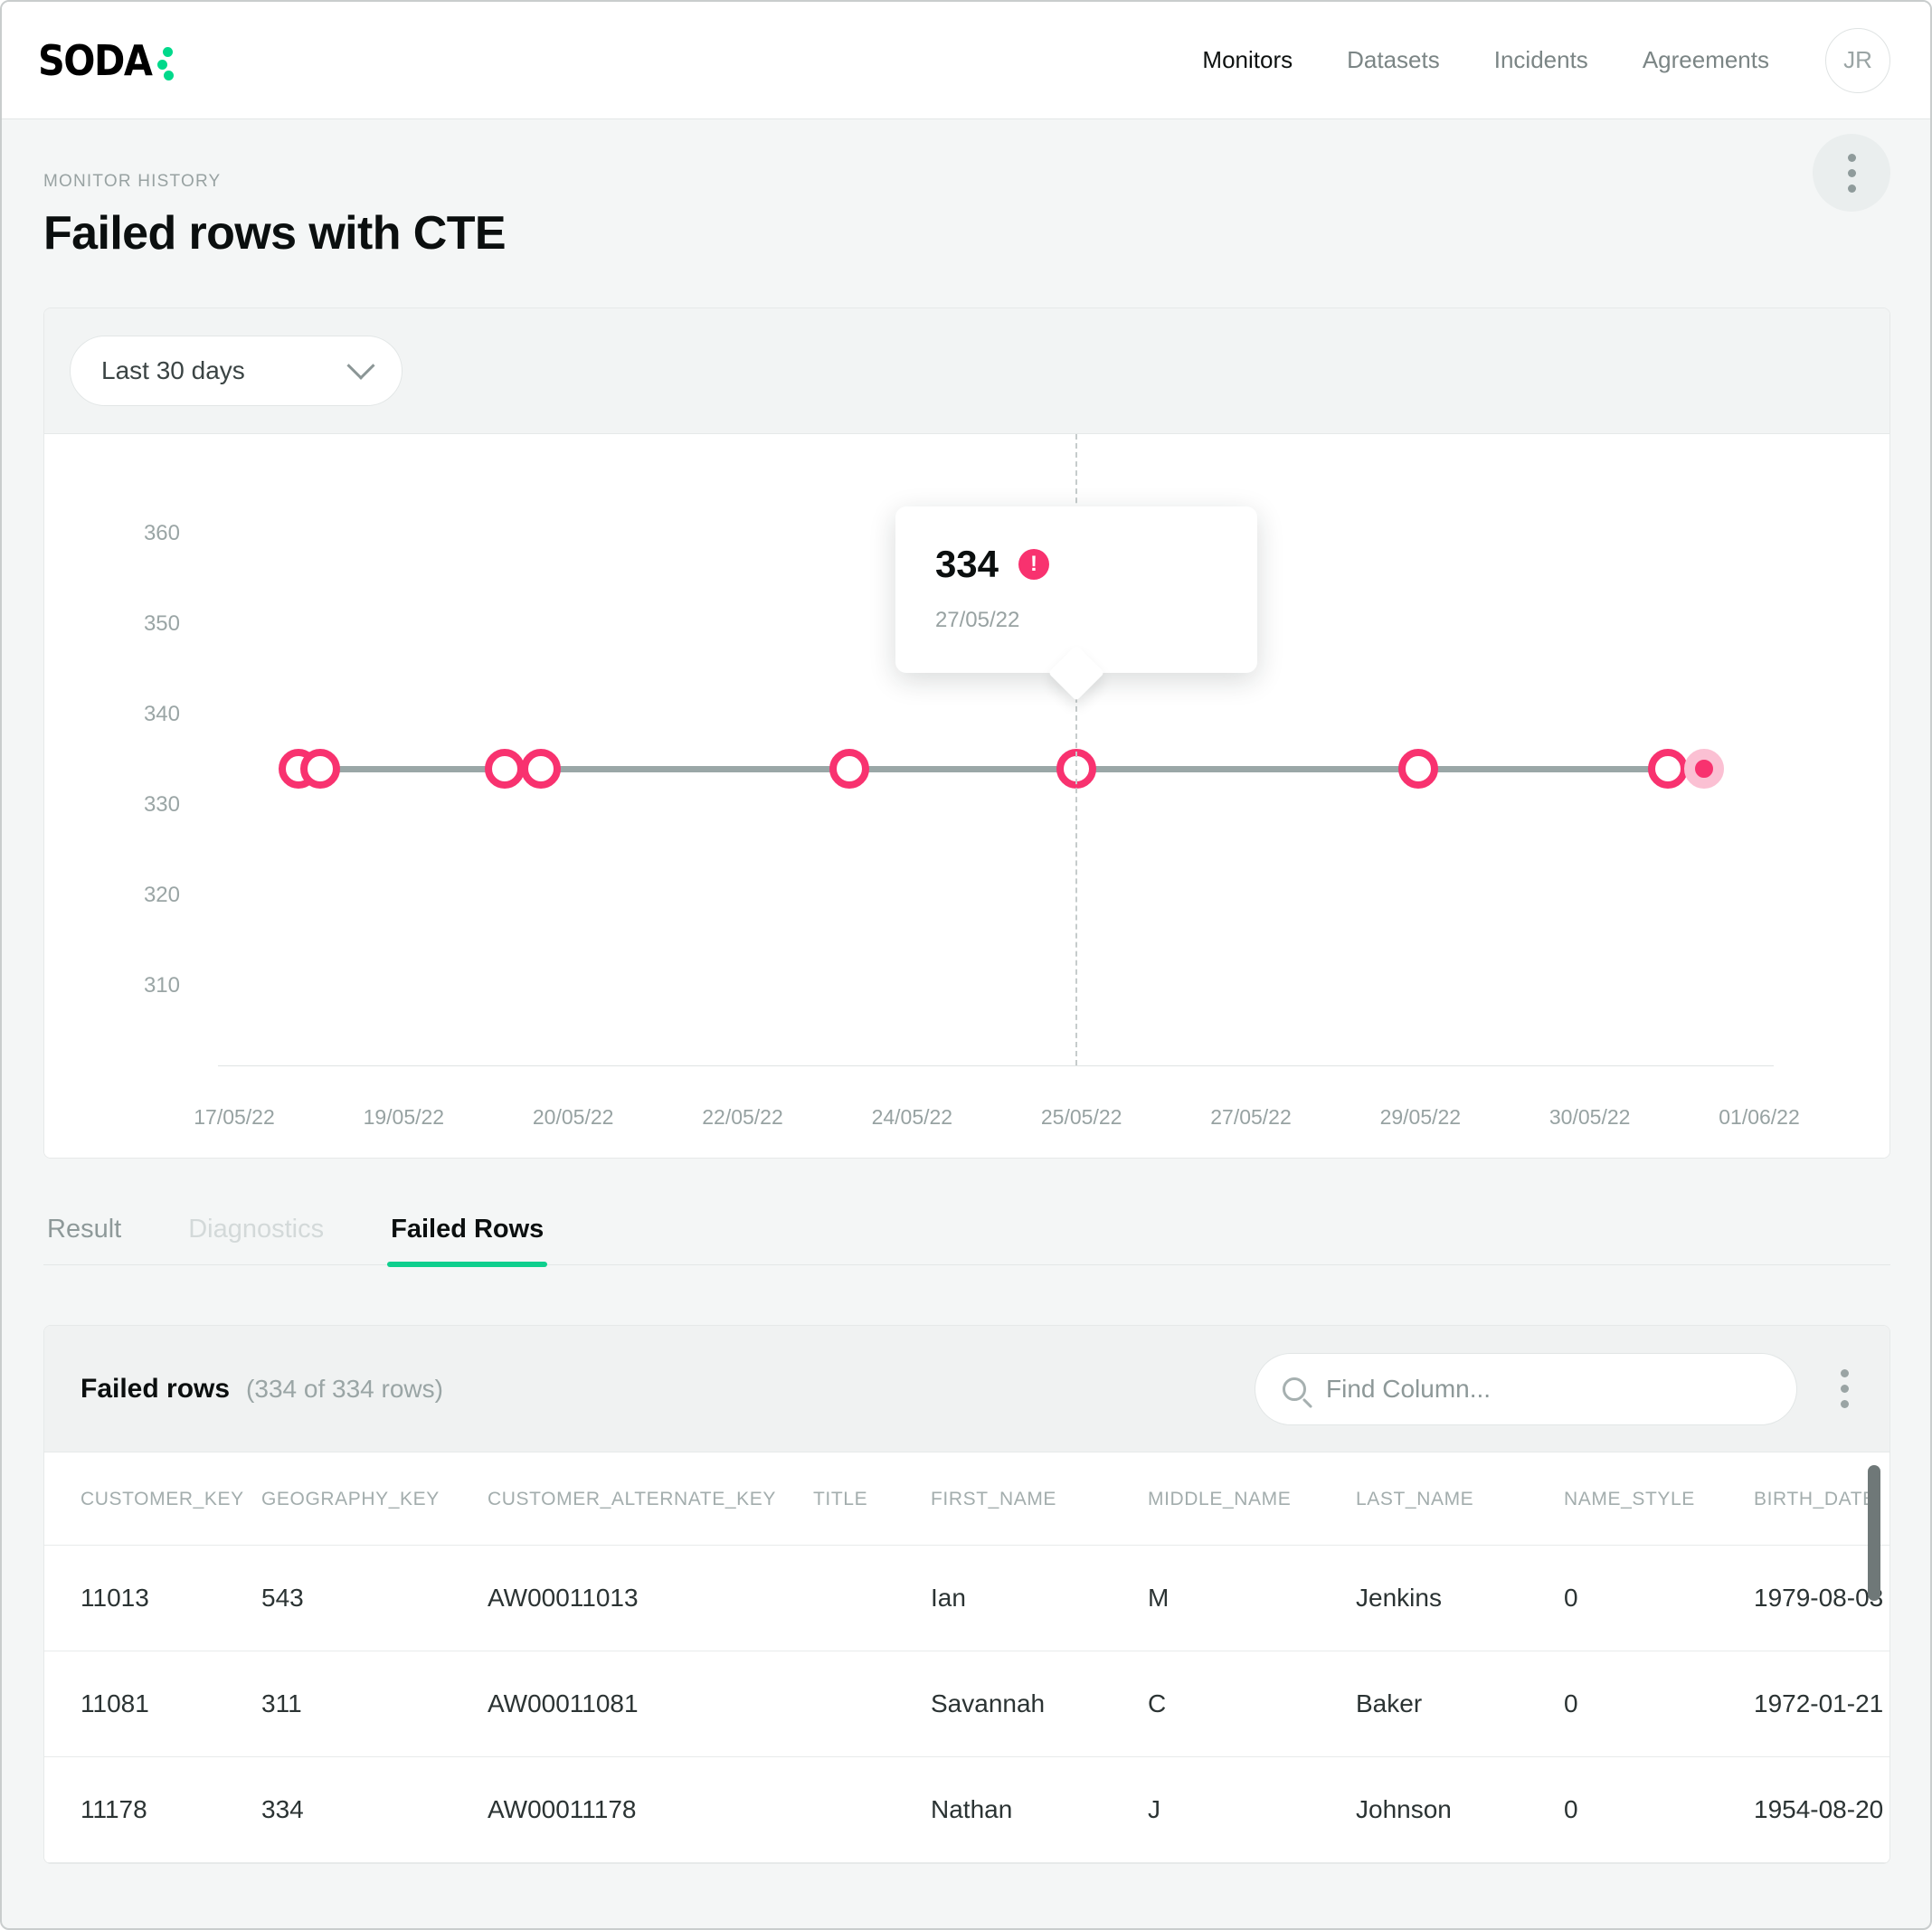  What do you see at coordinates (168, 60) in the screenshot?
I see `logo-dots-icon` at bounding box center [168, 60].